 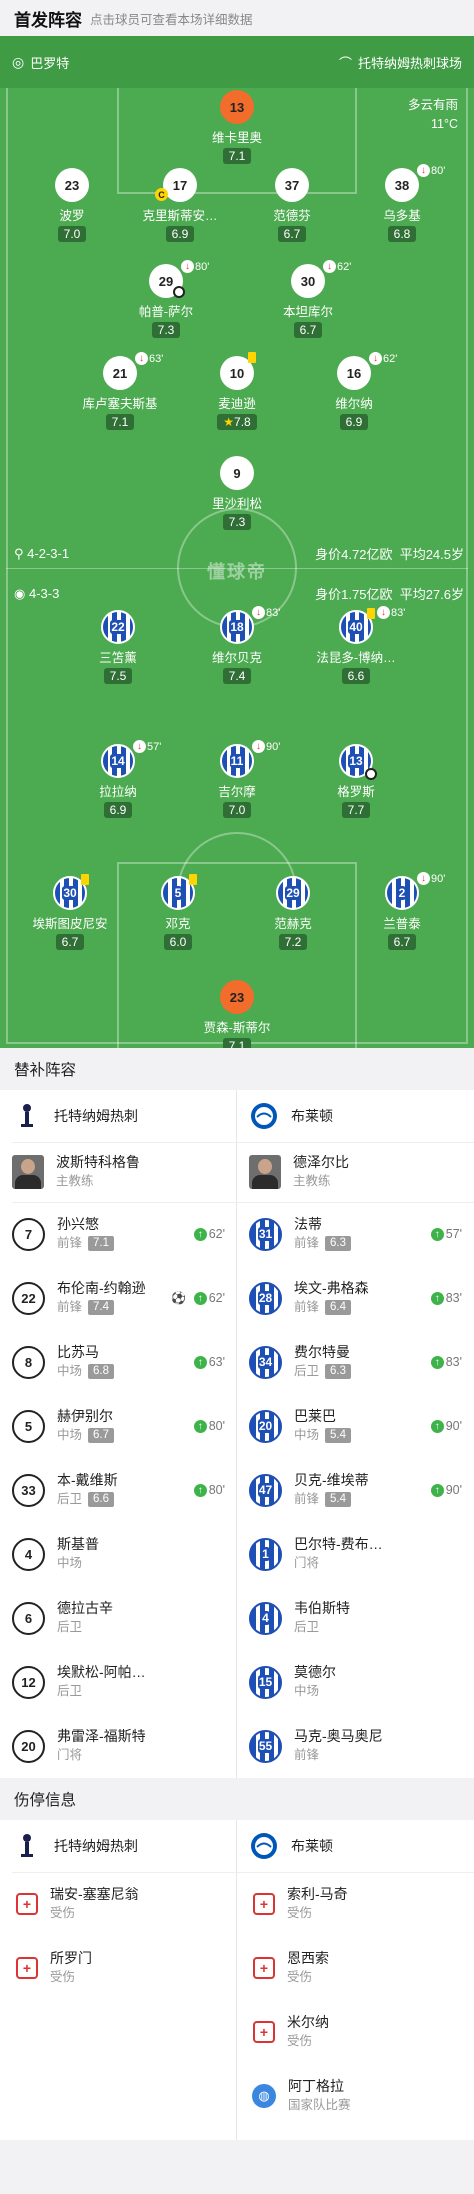 I want to click on injured-player: ◍ 阿丁格拉 国家队比赛, so click(x=355, y=2096).